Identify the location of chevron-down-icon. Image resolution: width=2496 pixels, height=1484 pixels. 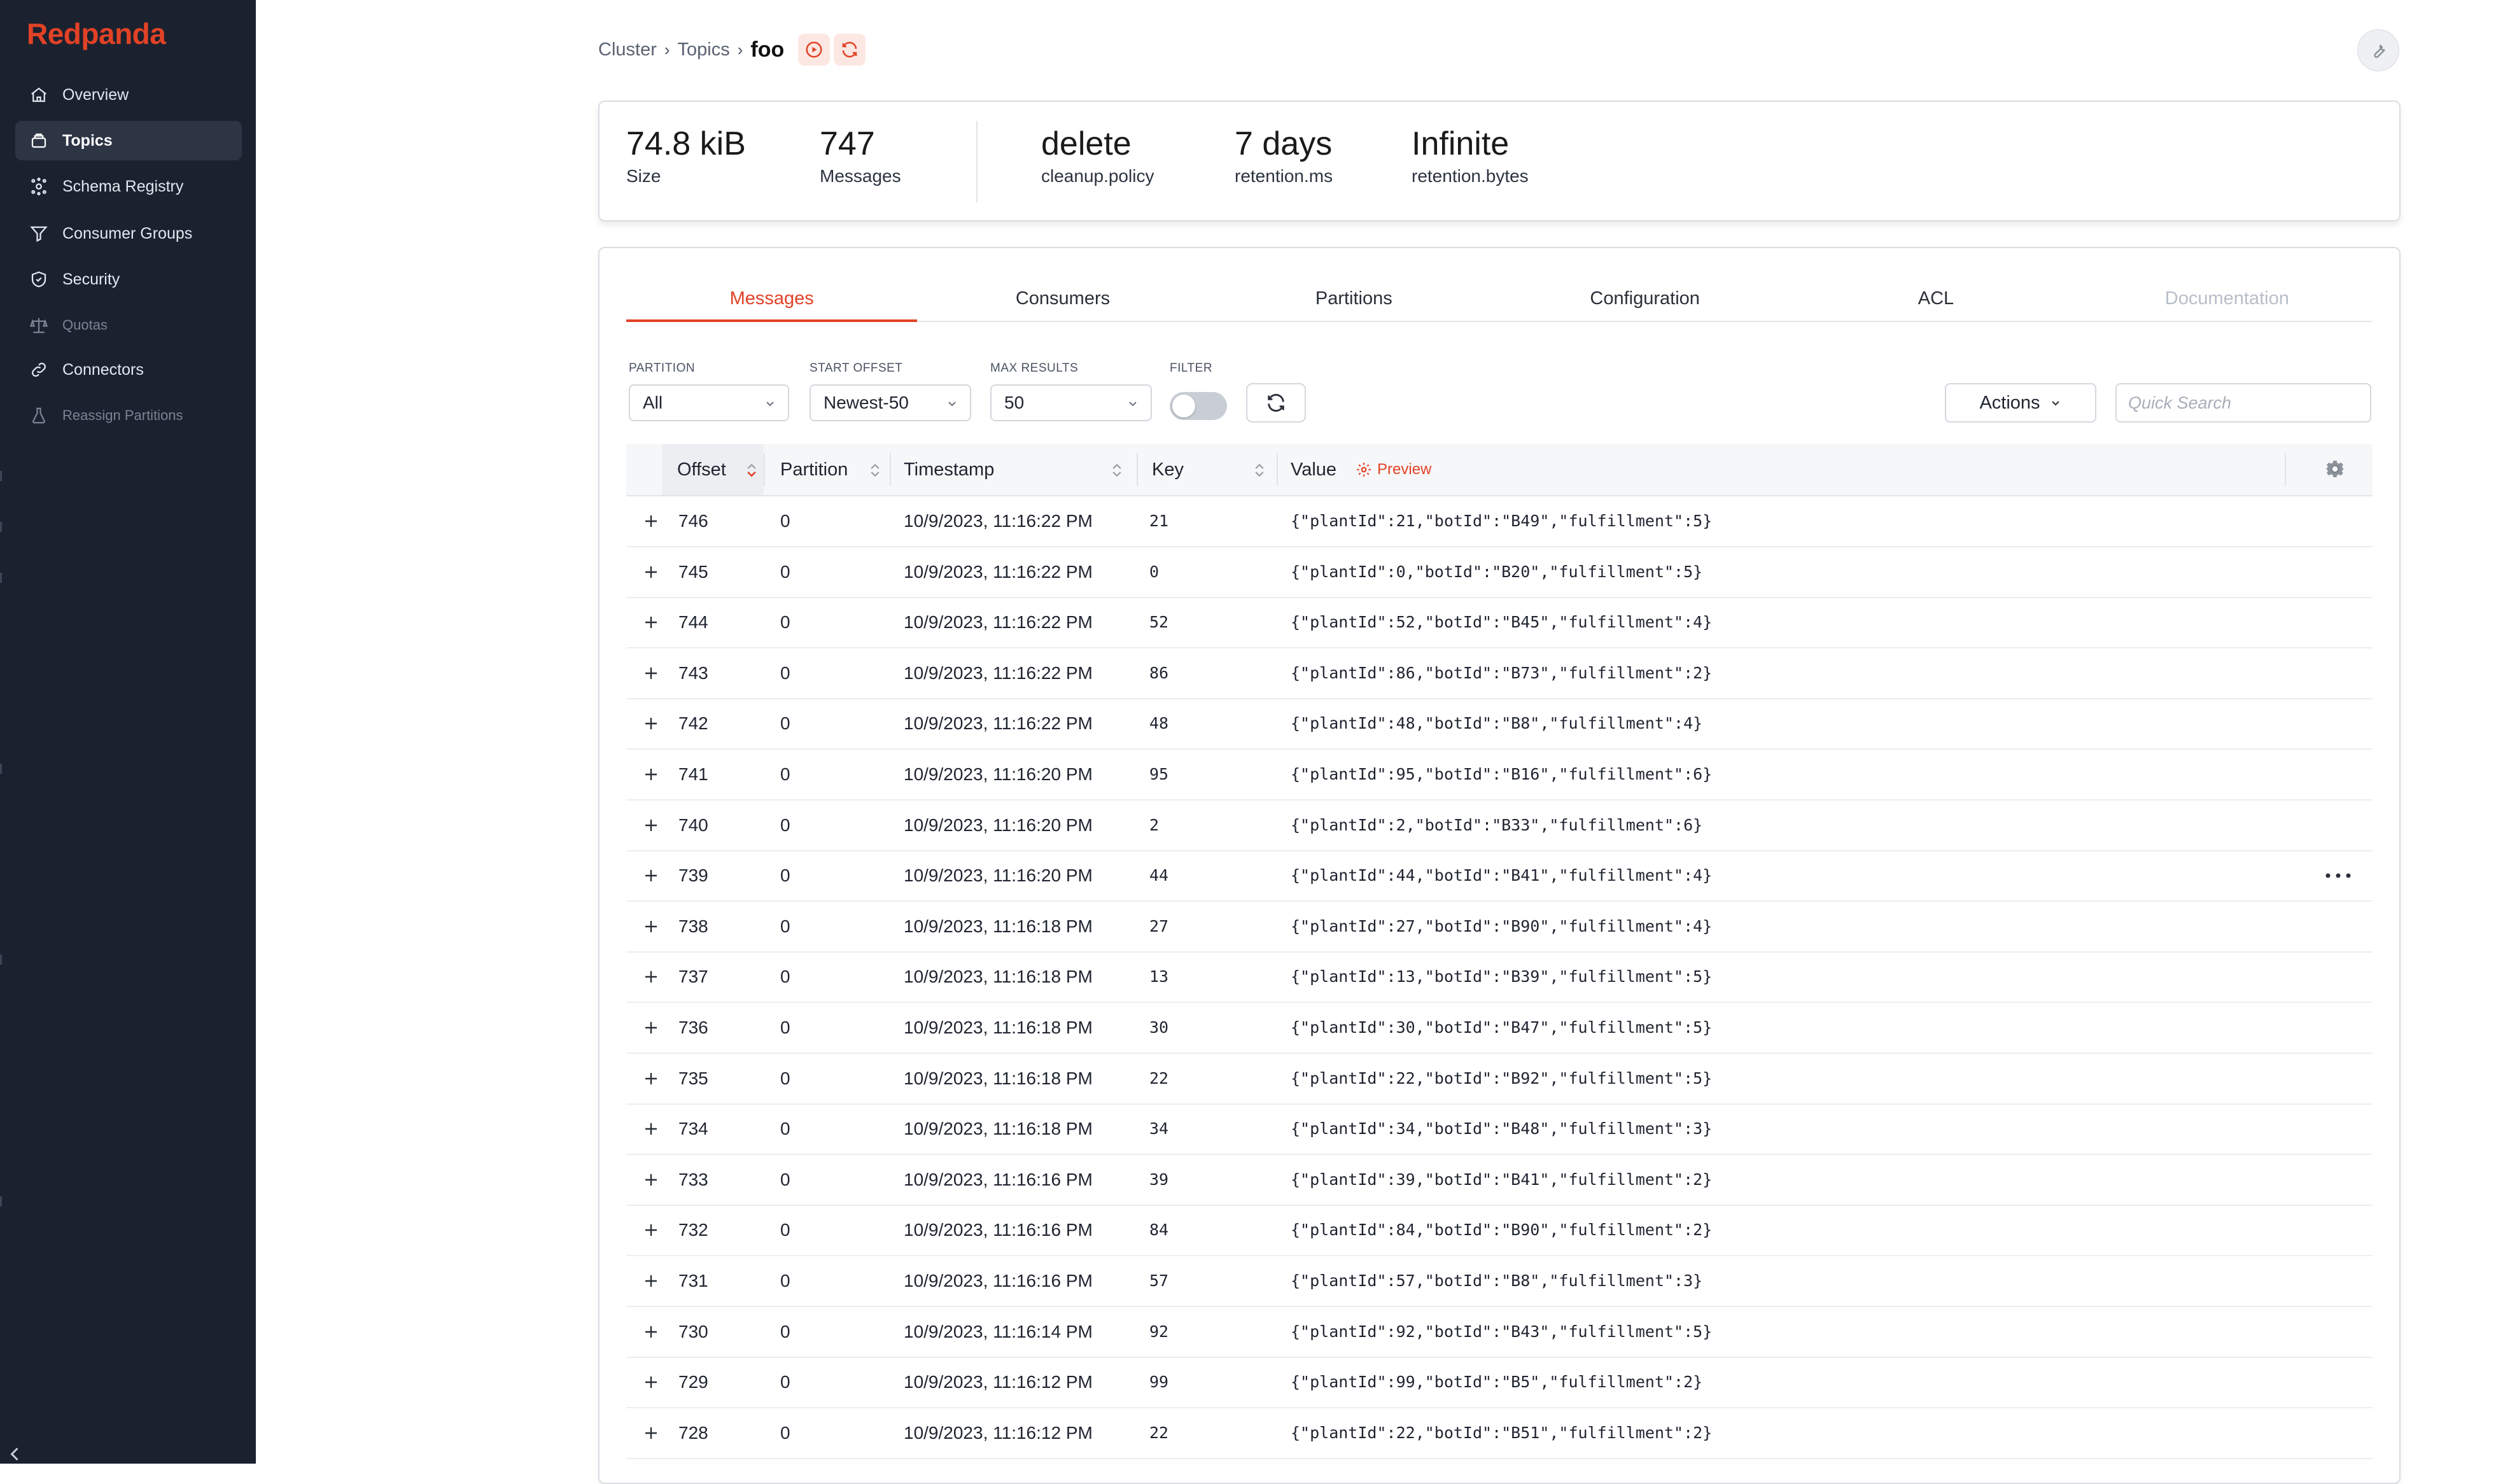
(952, 404).